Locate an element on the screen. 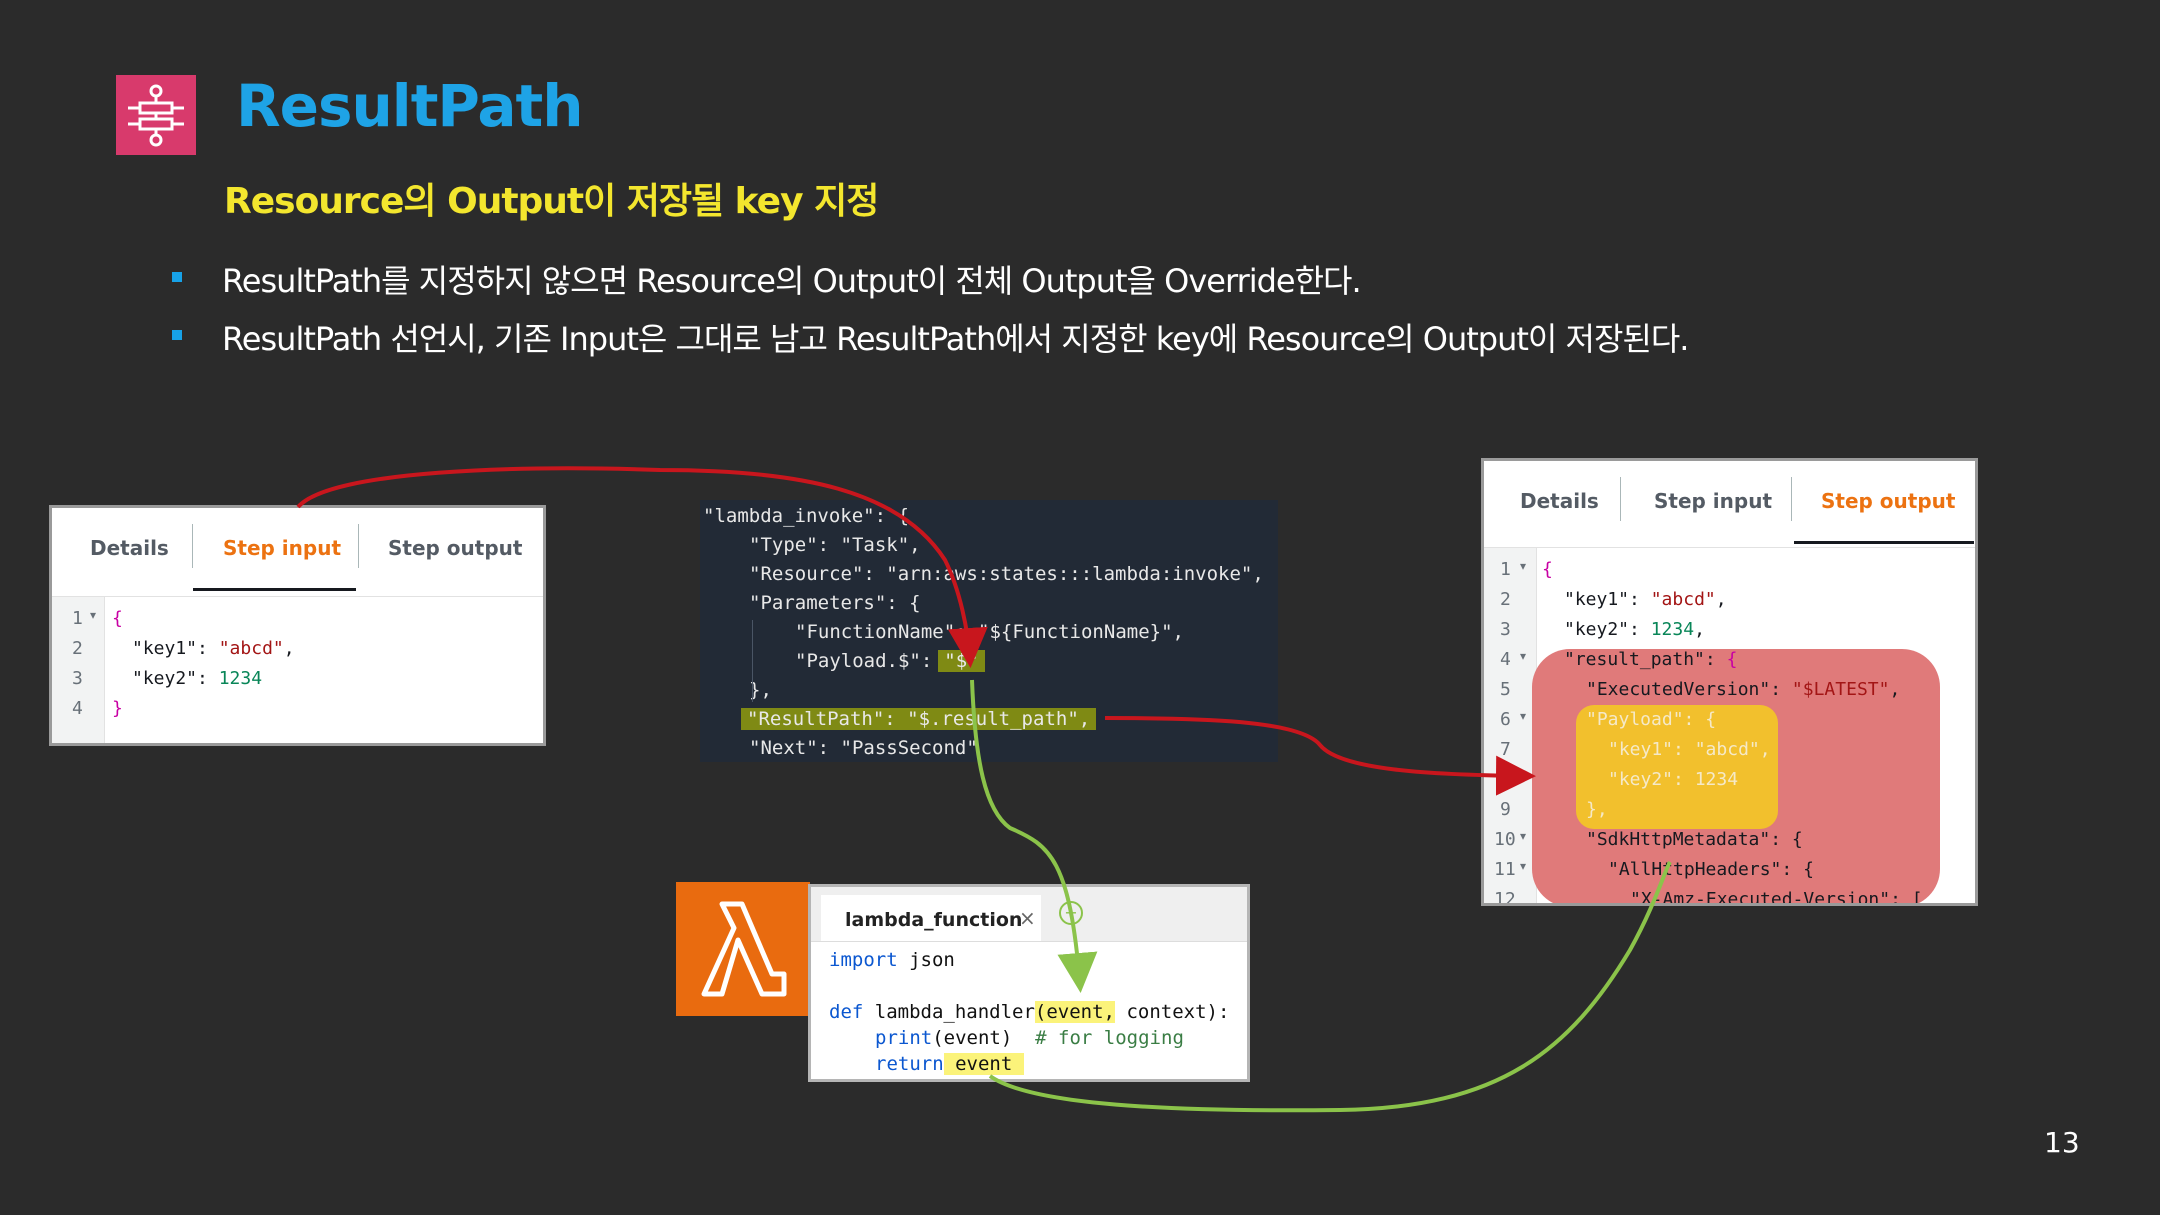 This screenshot has height=1215, width=2160. arrow-payload-to-lambda is located at coordinates (1034, 836).